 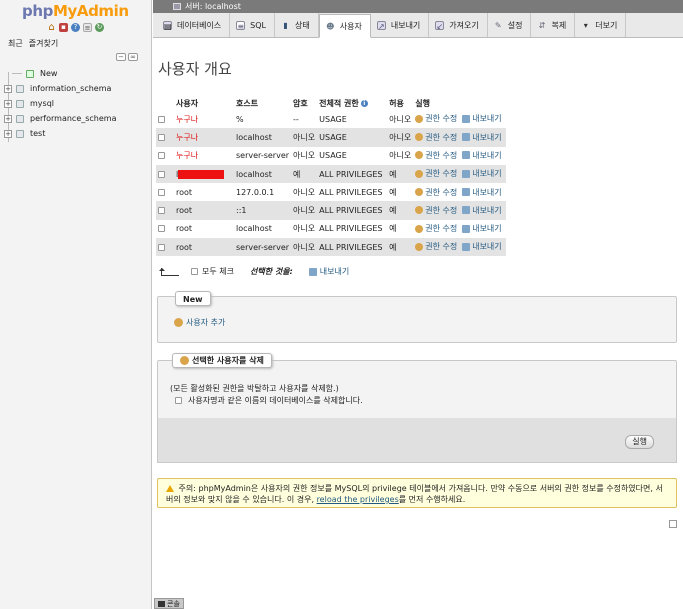 What do you see at coordinates (15, 43) in the screenshot?
I see `recent-tables-link: 최근` at bounding box center [15, 43].